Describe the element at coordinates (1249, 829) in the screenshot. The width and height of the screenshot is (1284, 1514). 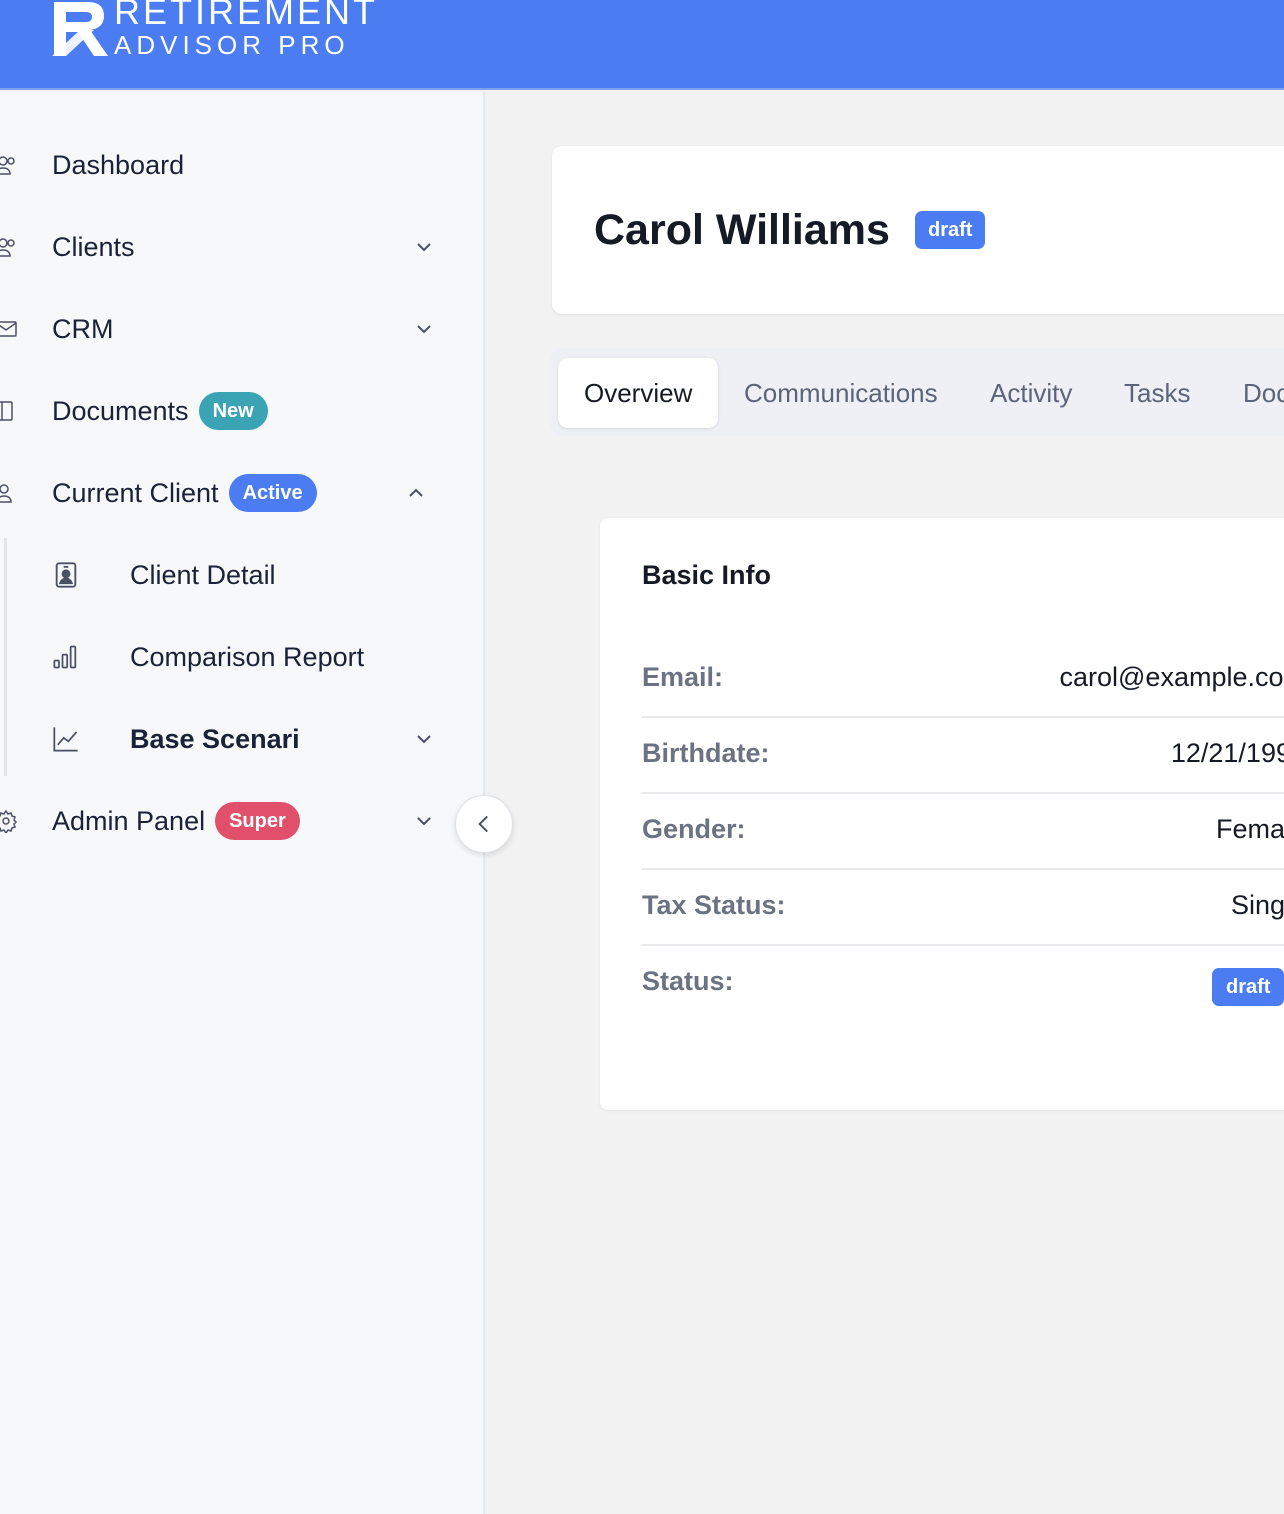
I see `info-value: Female` at that location.